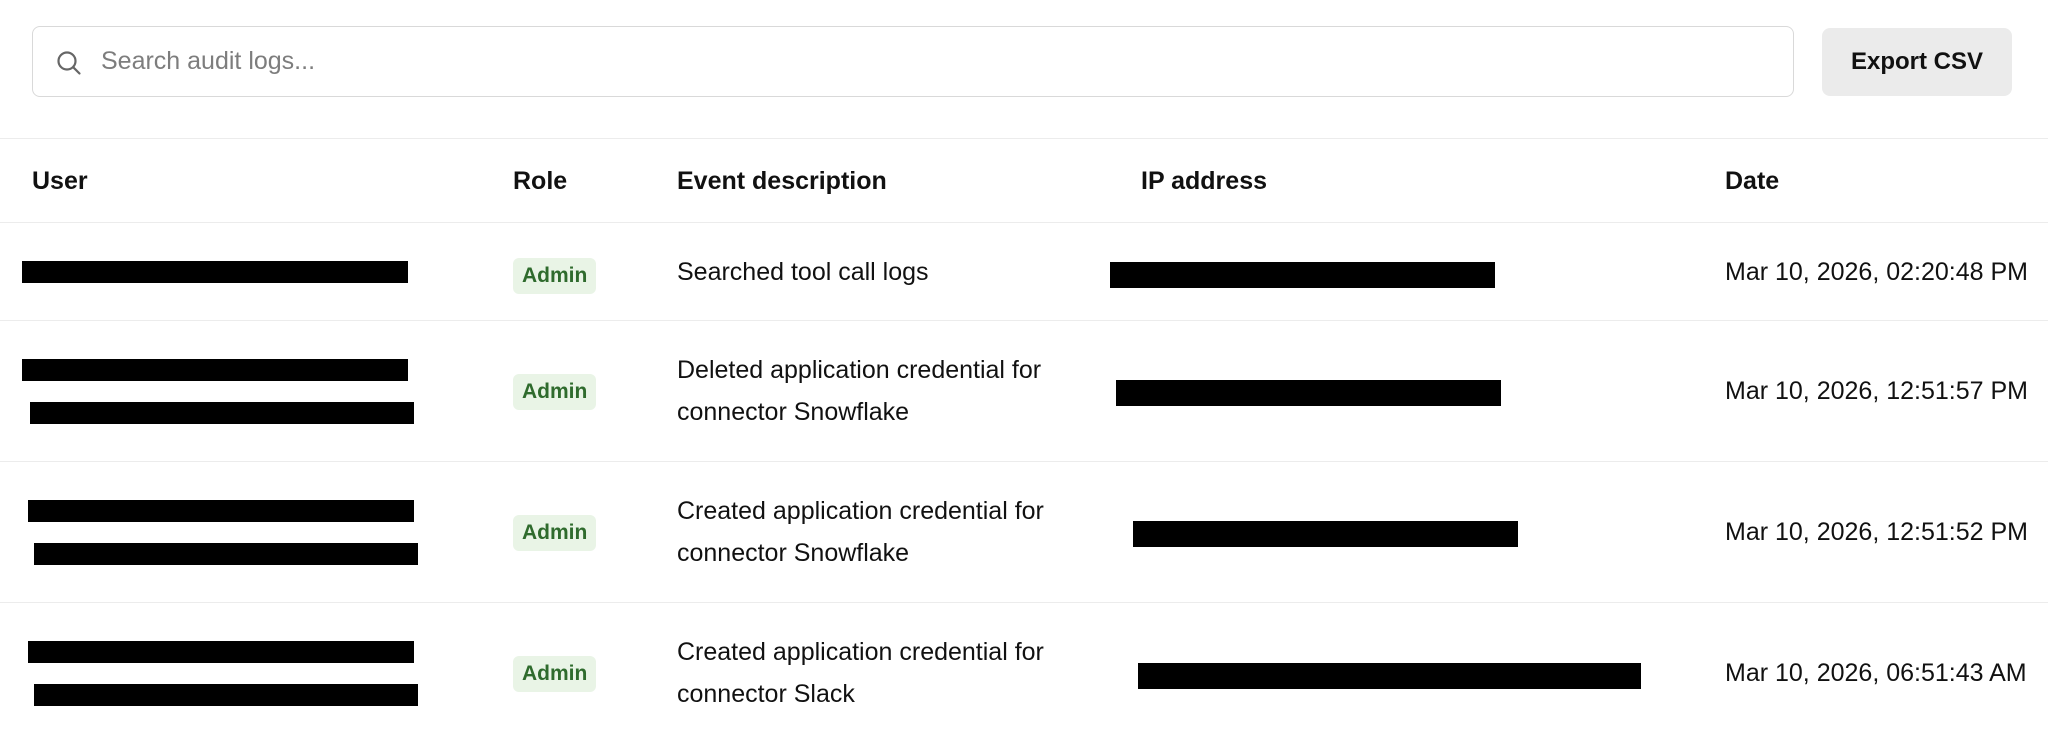  I want to click on event-date: Mar 10, 2026, 12:51:52 PM, so click(1876, 532).